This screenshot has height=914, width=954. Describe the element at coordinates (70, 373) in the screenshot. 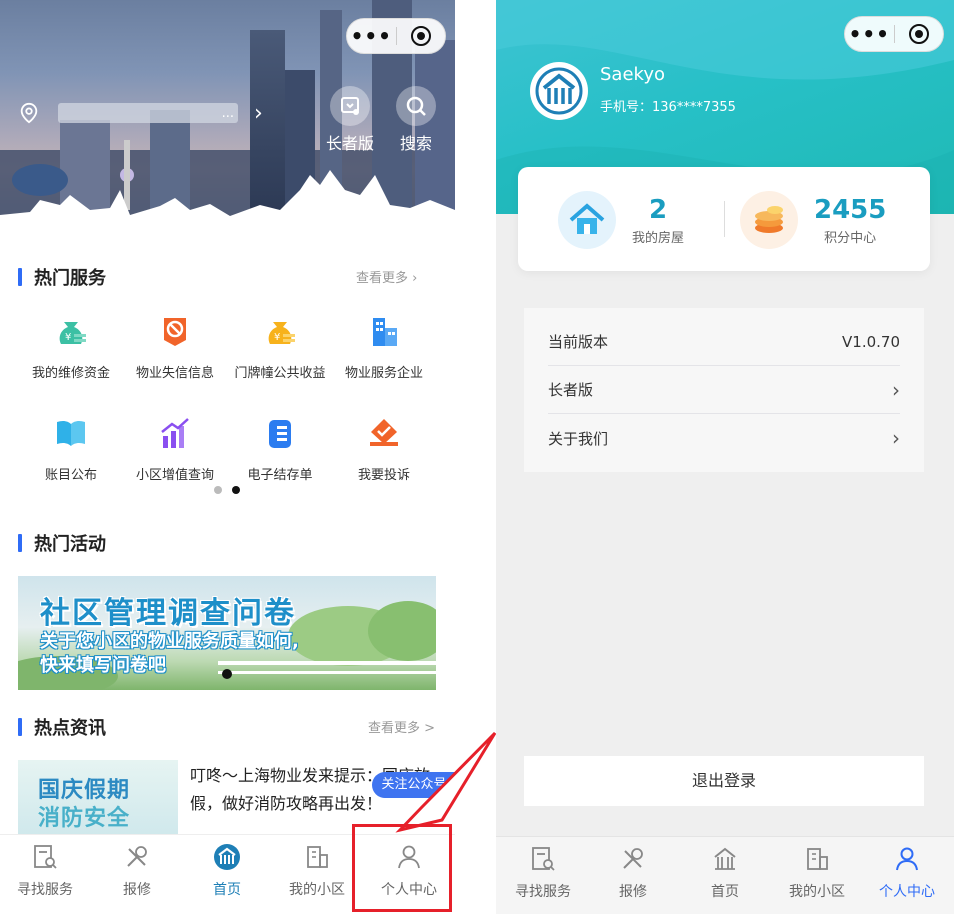

I see `service-label: 我的维修资金` at that location.